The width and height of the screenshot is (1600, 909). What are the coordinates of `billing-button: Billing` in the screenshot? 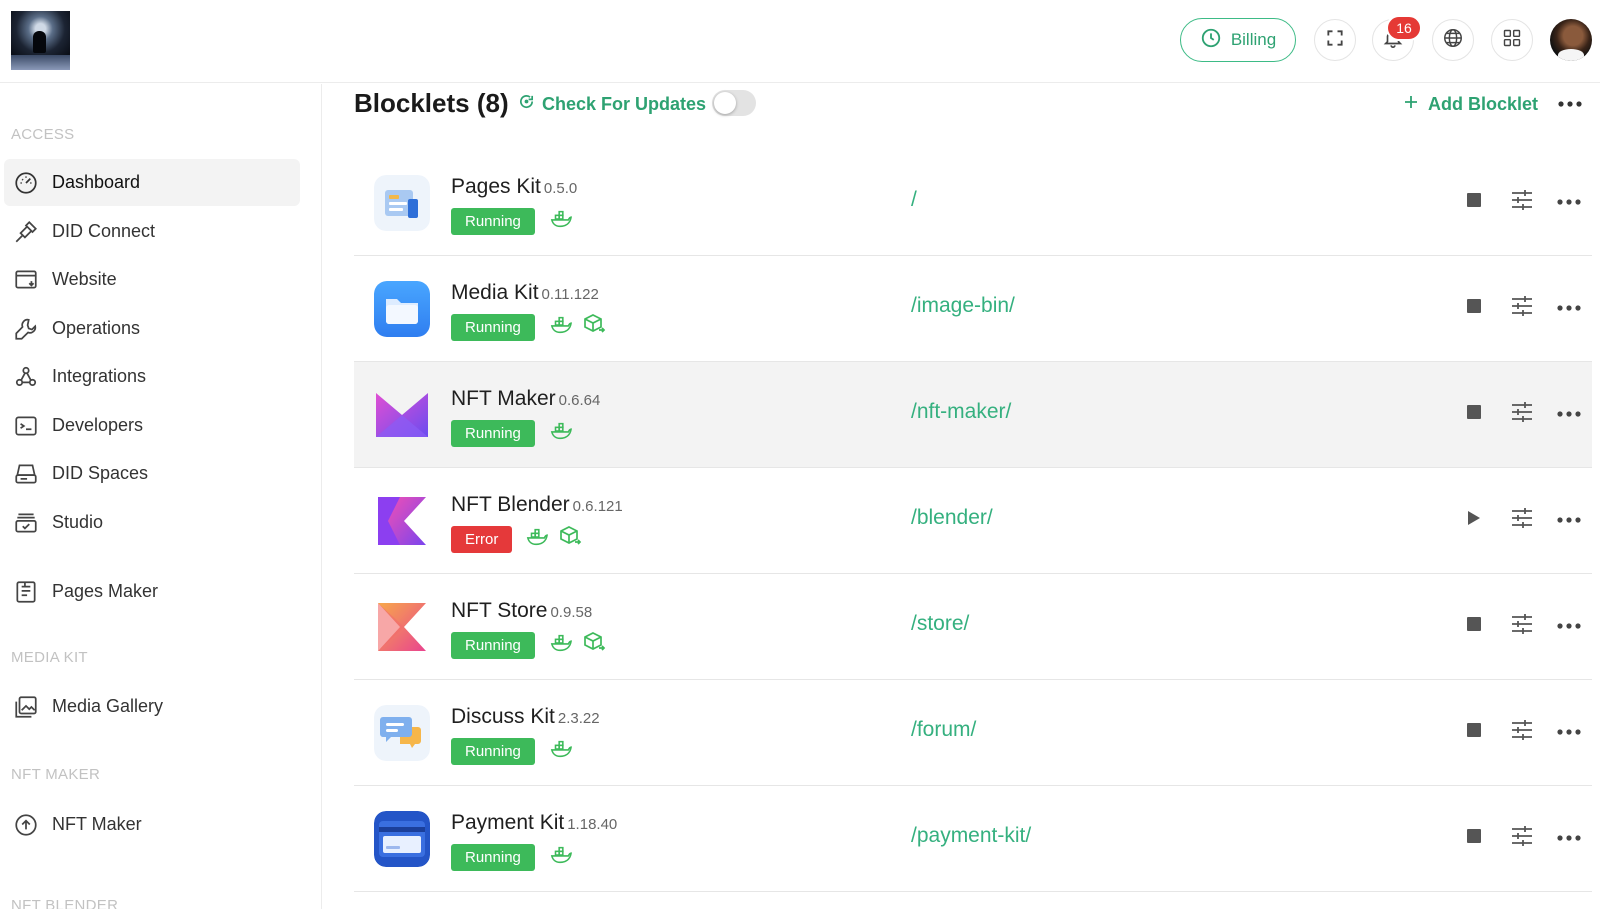 It's located at (1238, 40).